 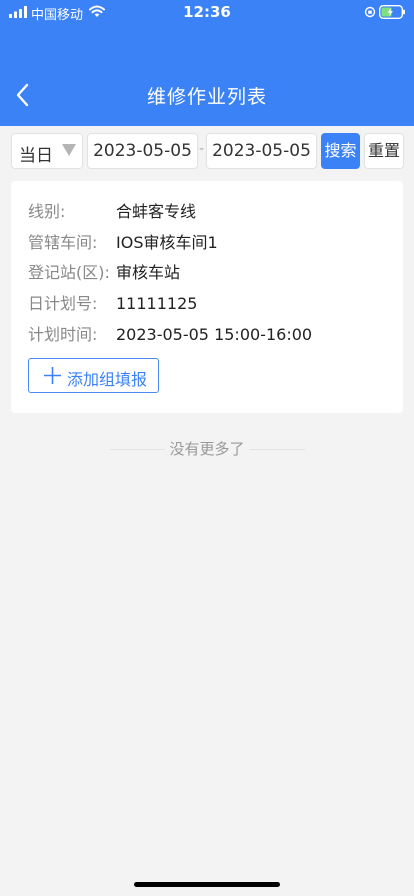 I want to click on field-label: 日计划号:, so click(x=63, y=303).